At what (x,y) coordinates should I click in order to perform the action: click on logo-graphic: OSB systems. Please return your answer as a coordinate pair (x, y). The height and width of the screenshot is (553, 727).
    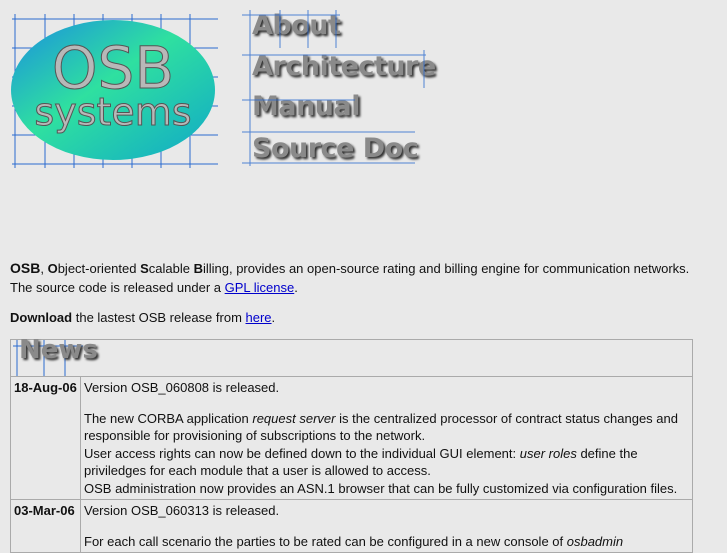
    Looking at the image, I should click on (114, 91).